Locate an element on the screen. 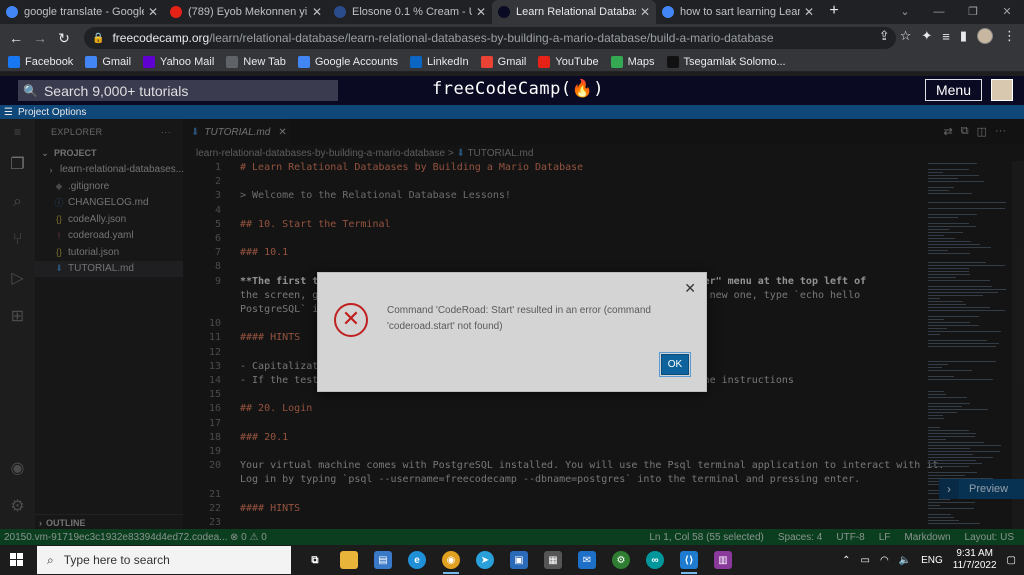 This screenshot has width=1024, height=575. chevron-up-icon: ⌃ is located at coordinates (846, 560).